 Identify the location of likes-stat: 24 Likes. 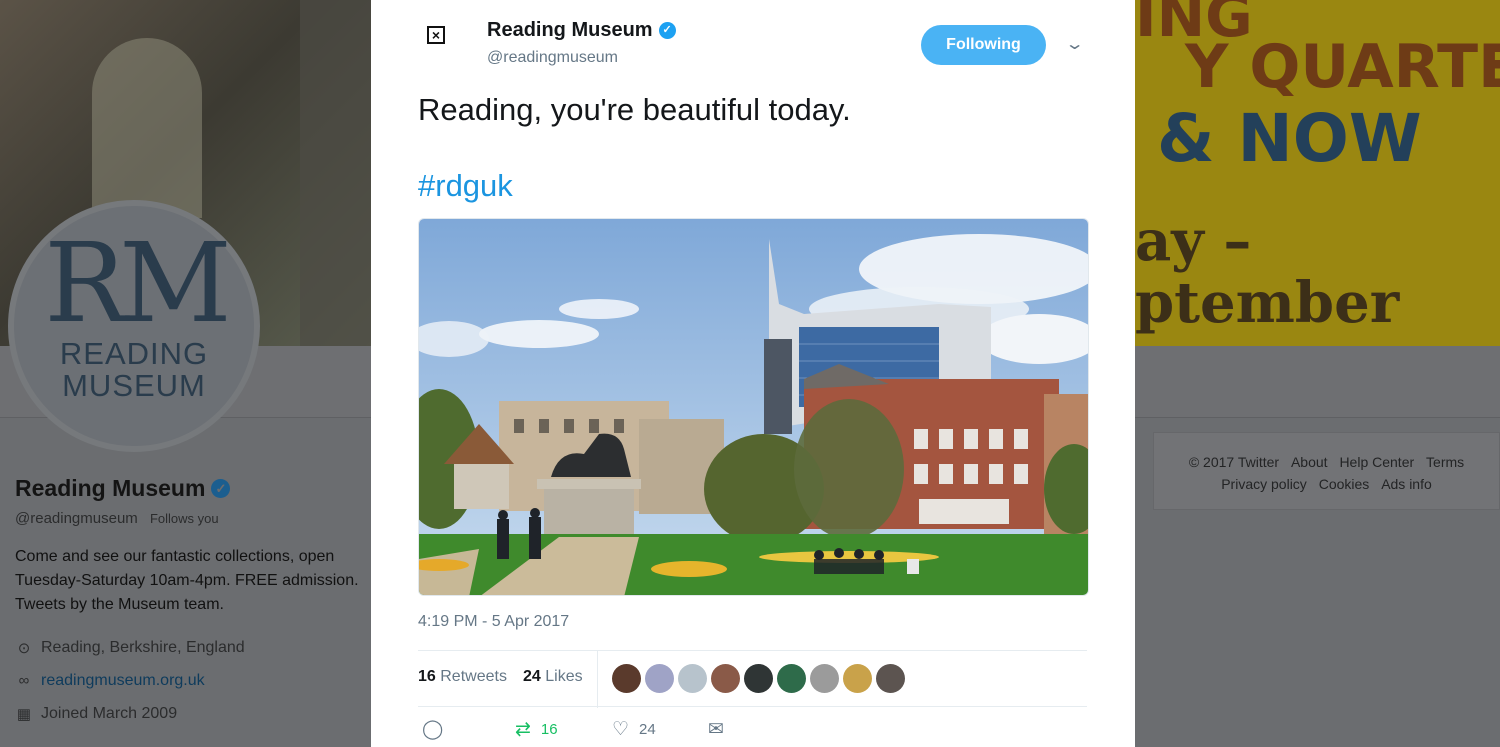
(553, 677).